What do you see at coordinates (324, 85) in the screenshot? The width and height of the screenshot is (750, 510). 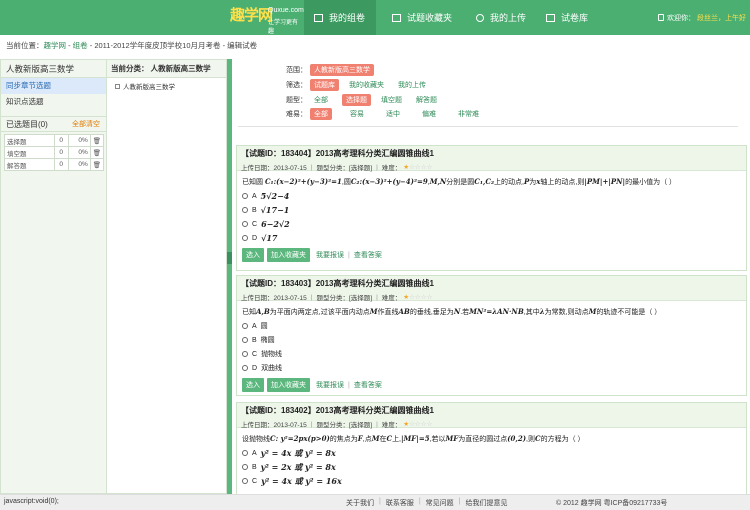 I see `filter-option-library: 试题库` at bounding box center [324, 85].